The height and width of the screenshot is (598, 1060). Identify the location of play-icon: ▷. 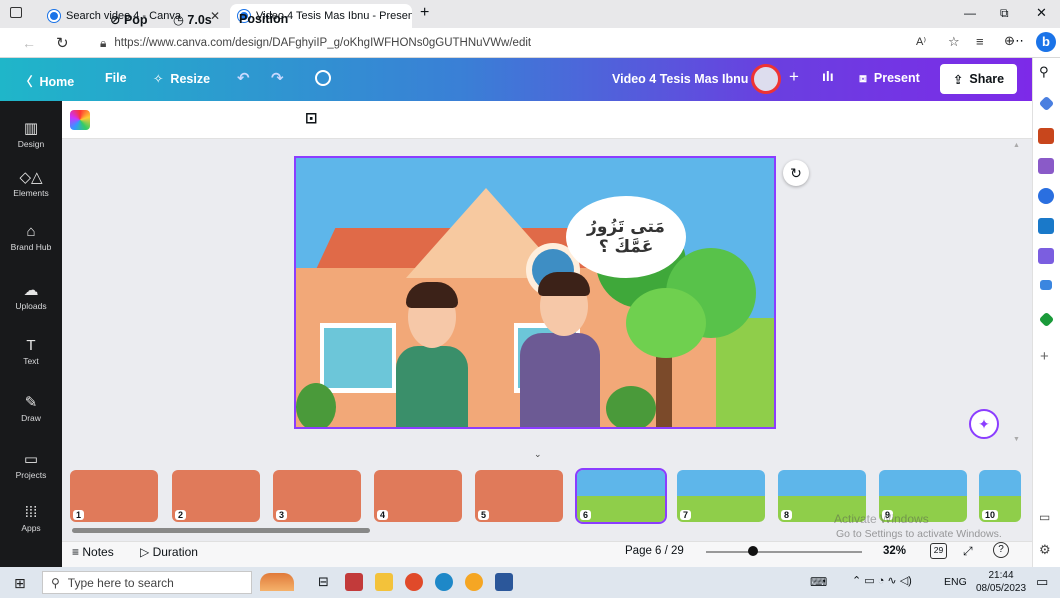
(145, 552).